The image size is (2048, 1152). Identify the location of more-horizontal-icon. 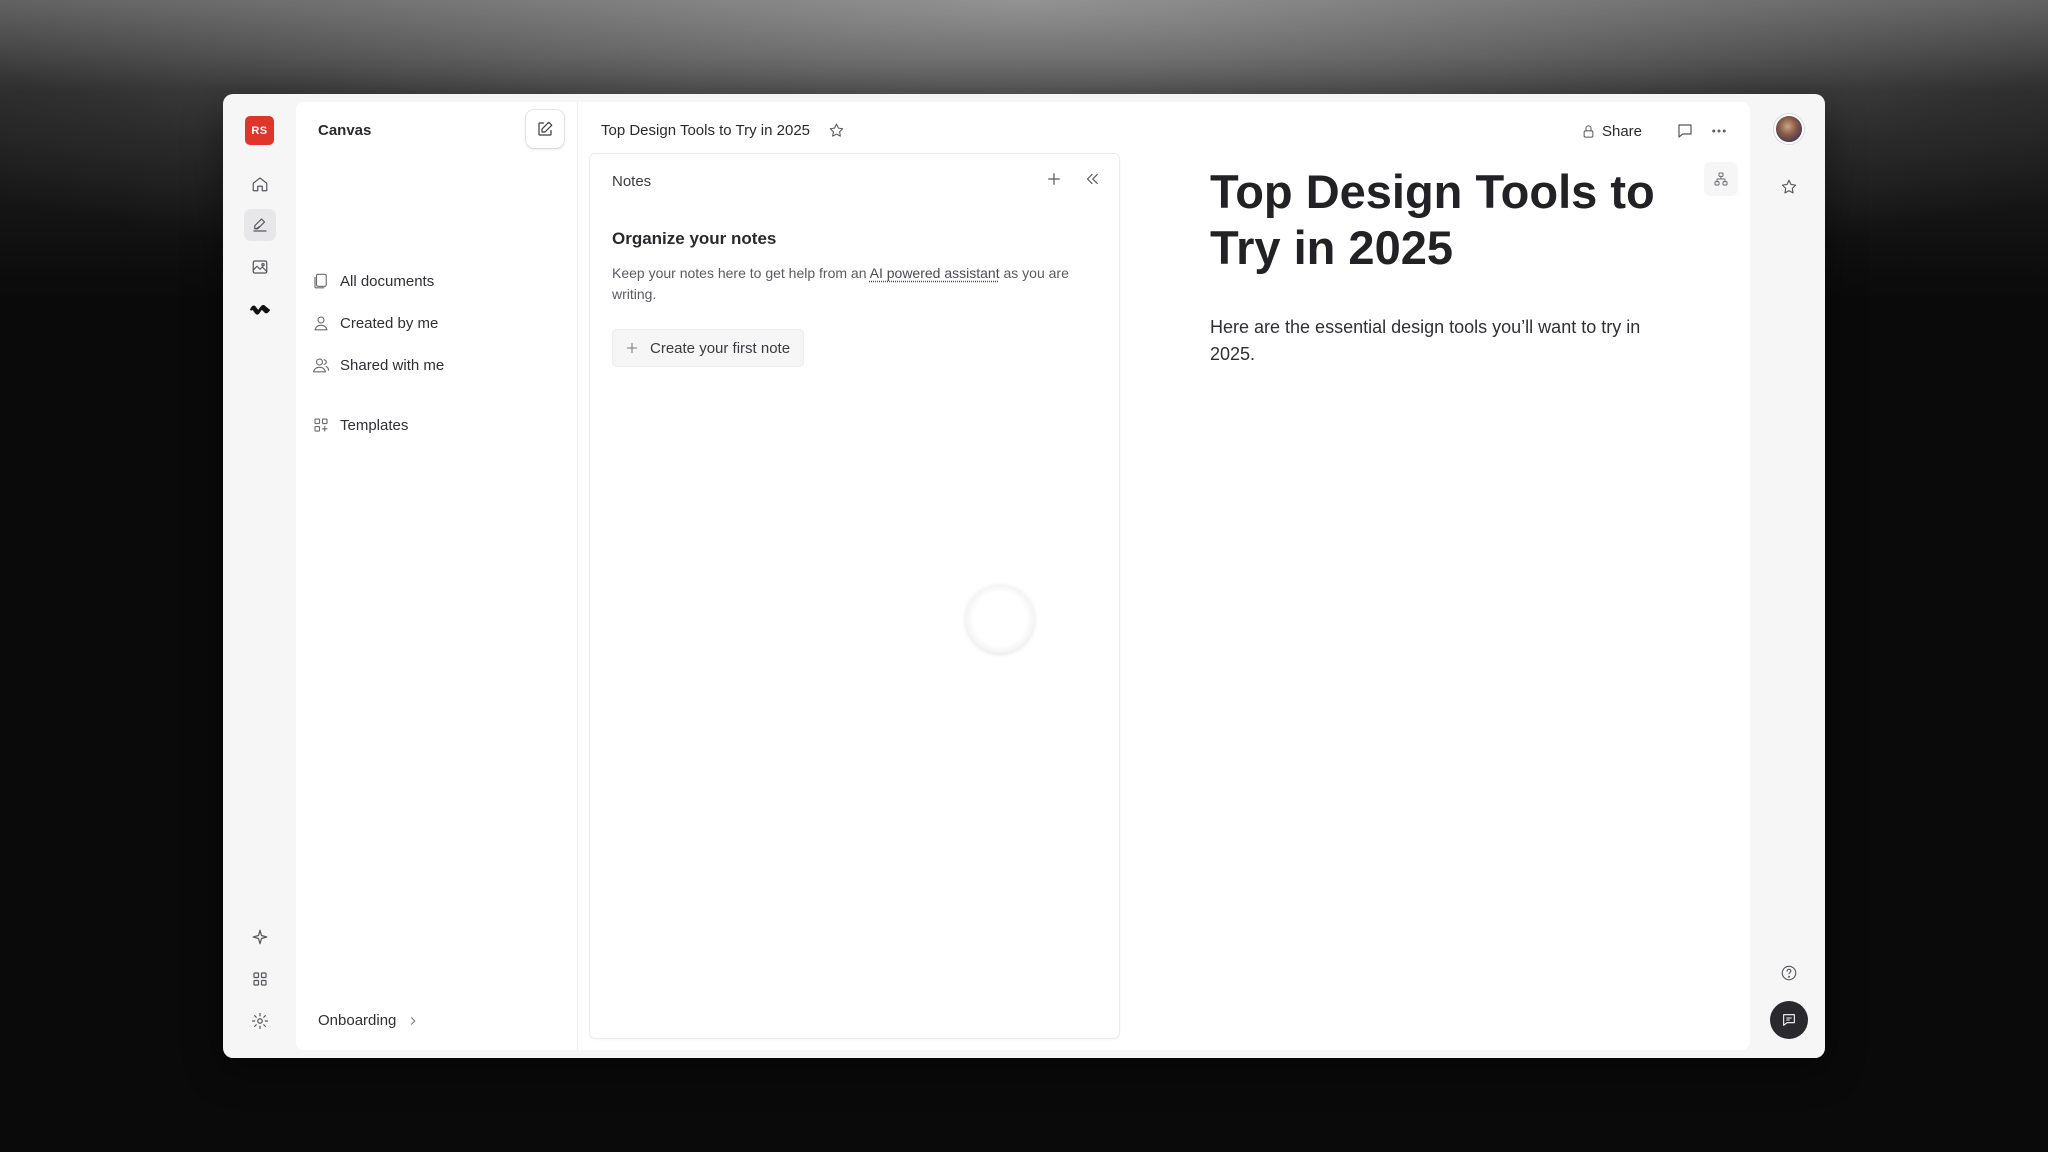
(1719, 131).